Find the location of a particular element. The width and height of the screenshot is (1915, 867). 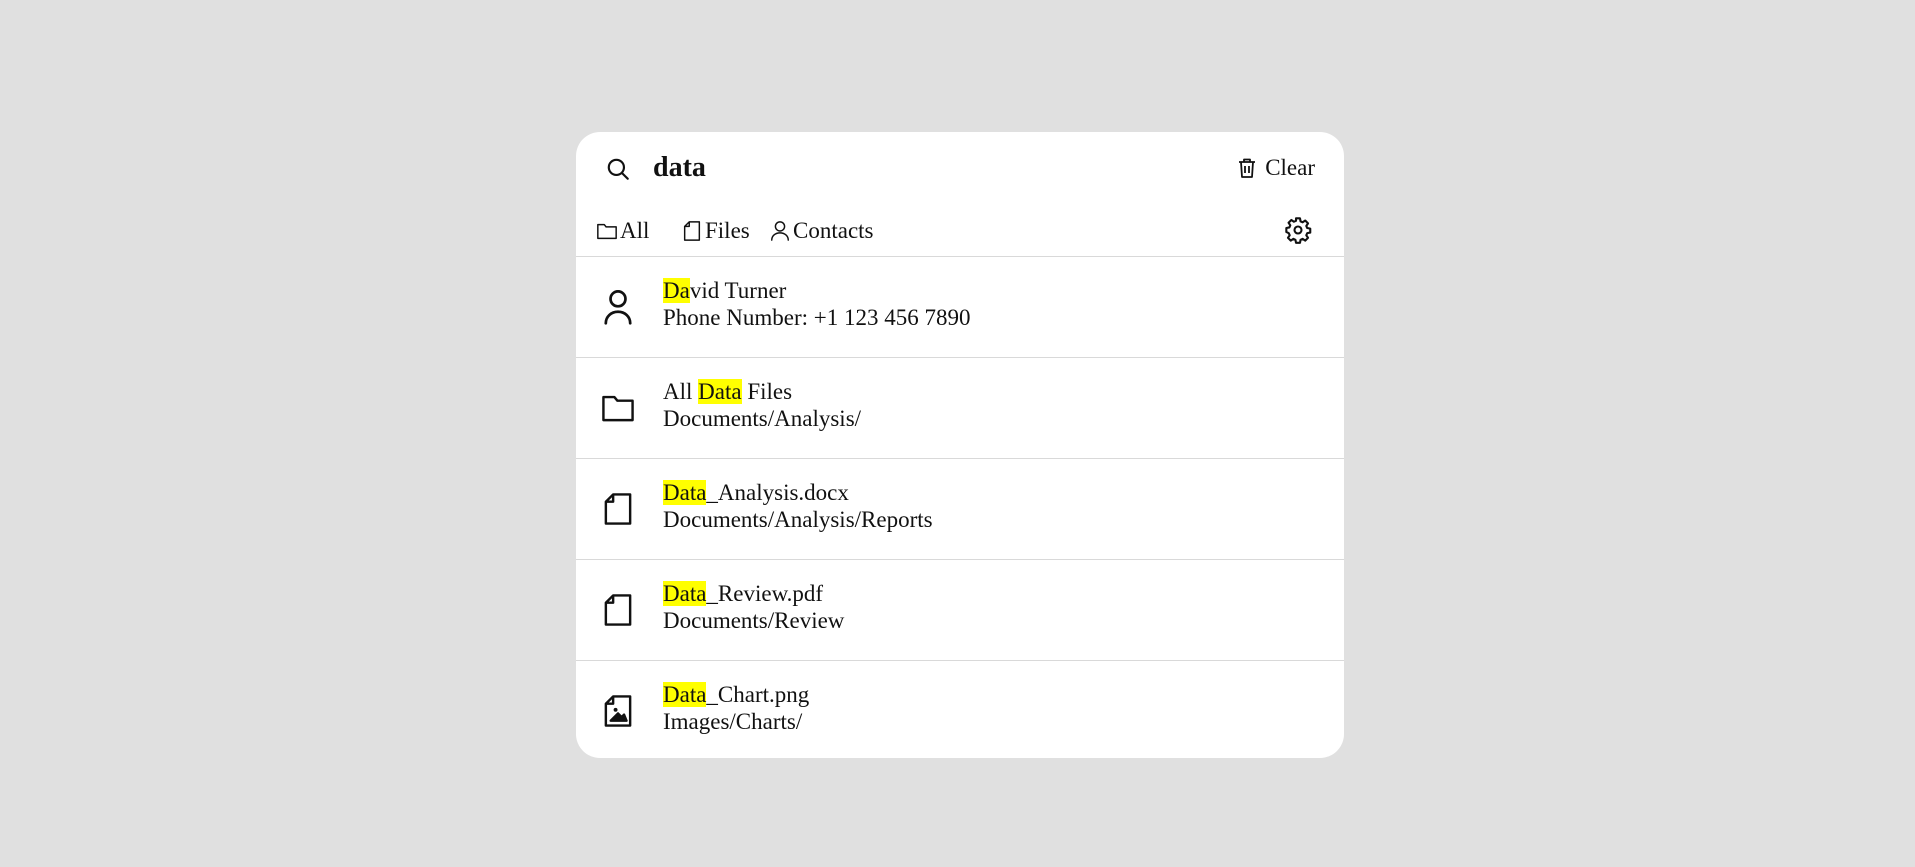

tab-all-label: All is located at coordinates (635, 230).